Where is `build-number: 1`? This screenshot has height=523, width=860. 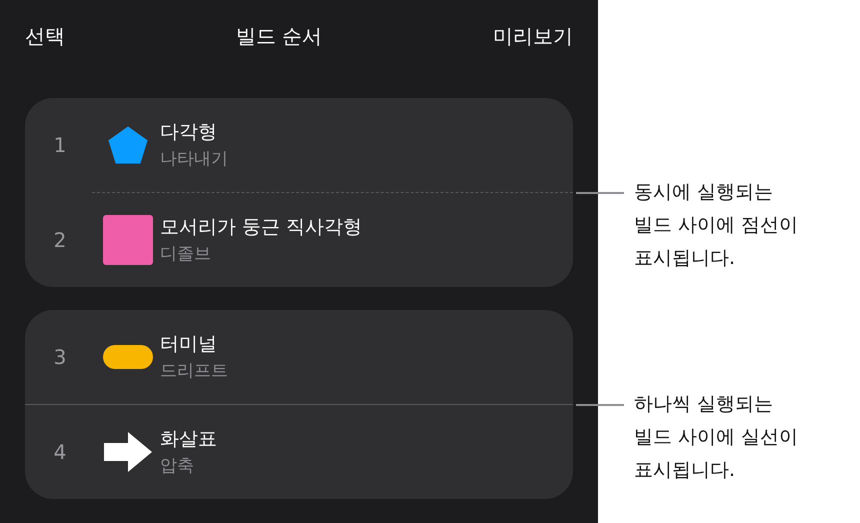 build-number: 1 is located at coordinates (60, 145).